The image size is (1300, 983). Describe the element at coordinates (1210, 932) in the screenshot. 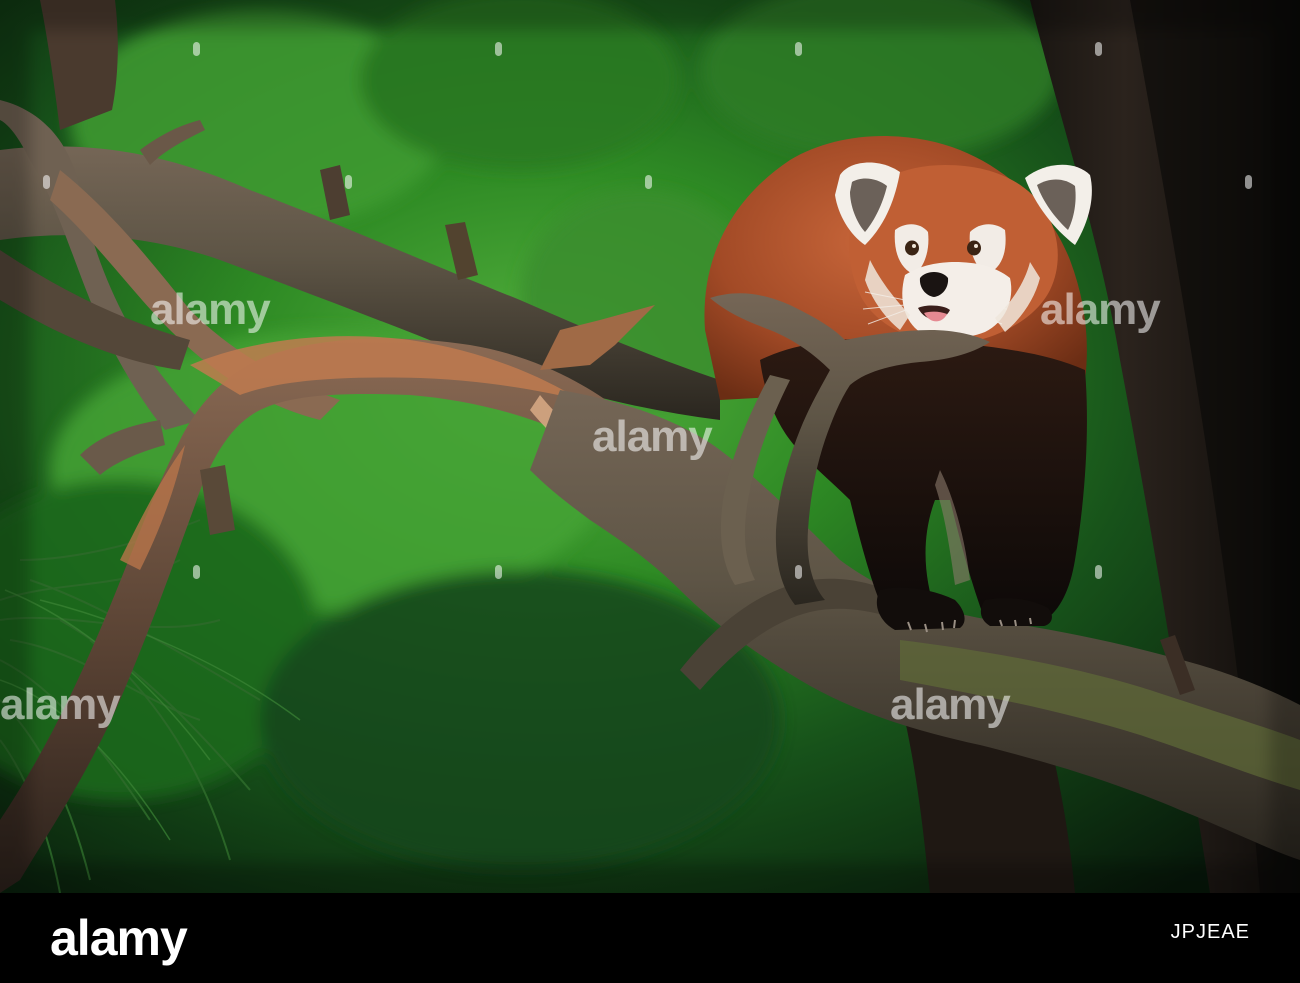

I see `image-id: JPJEAE` at that location.